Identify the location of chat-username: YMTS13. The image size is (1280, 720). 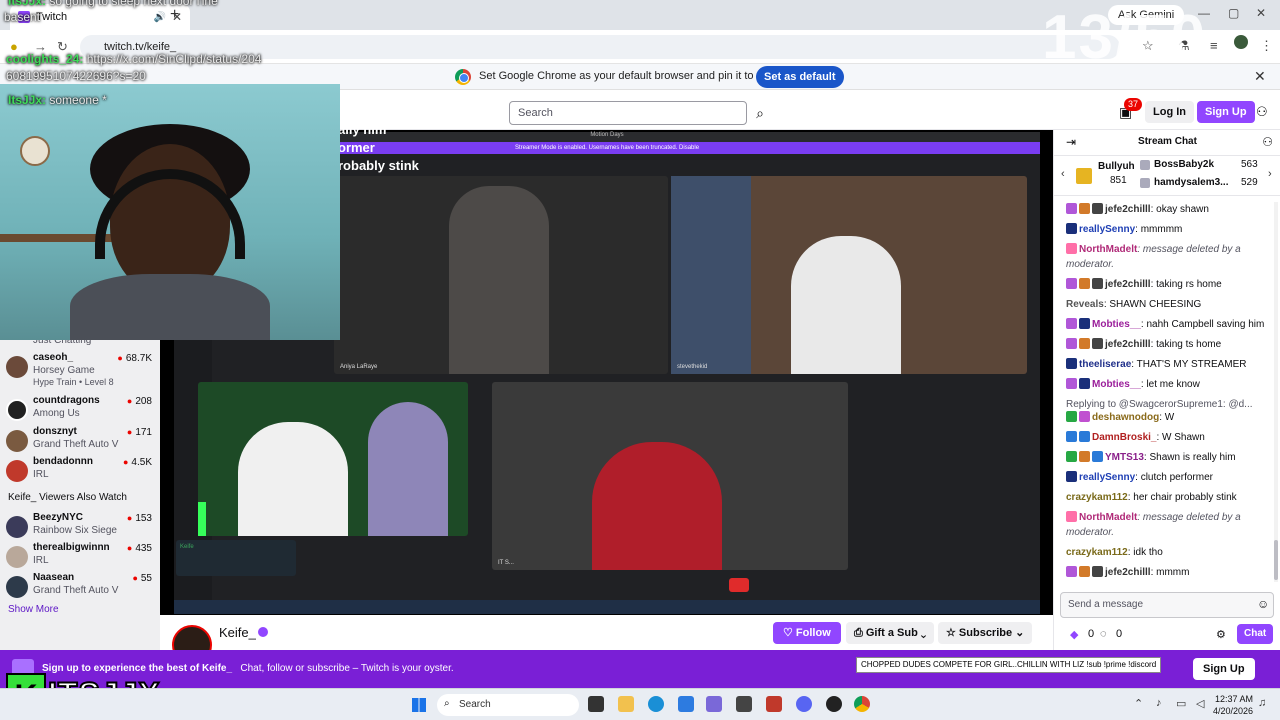
(1124, 457).